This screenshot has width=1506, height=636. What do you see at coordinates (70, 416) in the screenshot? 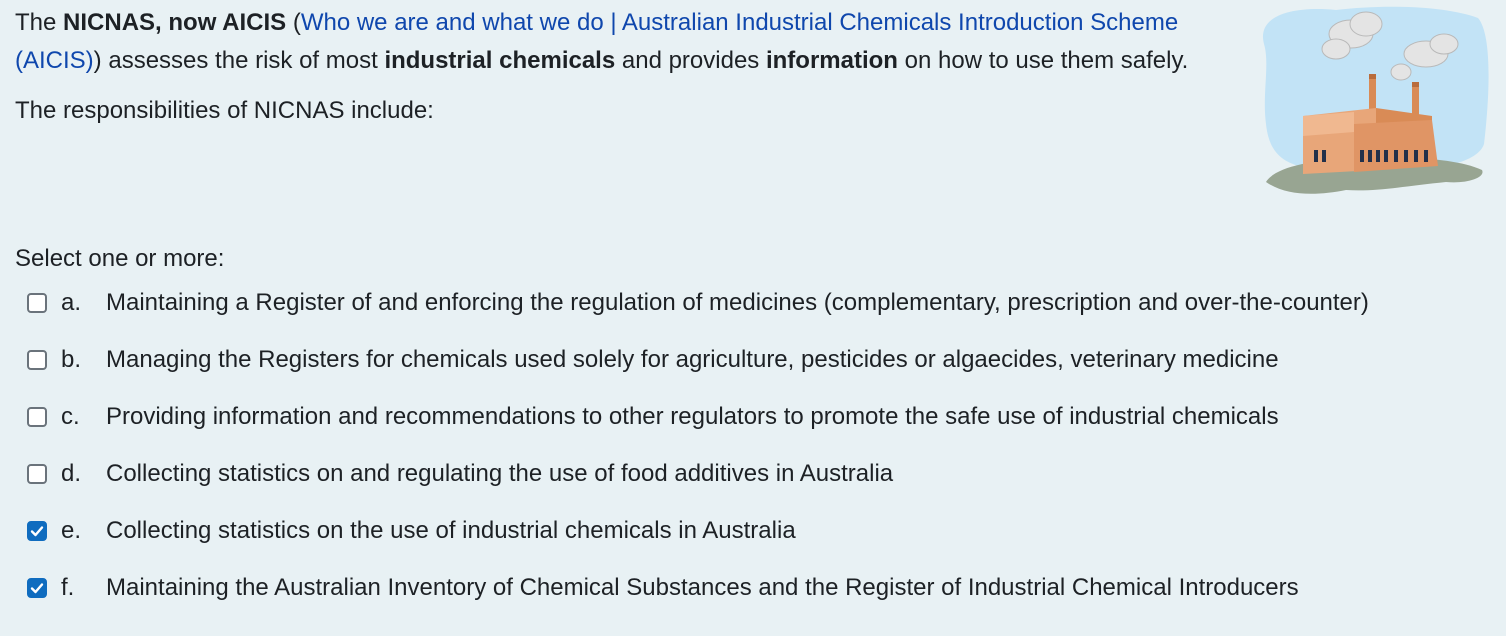
I see `option-c-letter: c.` at bounding box center [70, 416].